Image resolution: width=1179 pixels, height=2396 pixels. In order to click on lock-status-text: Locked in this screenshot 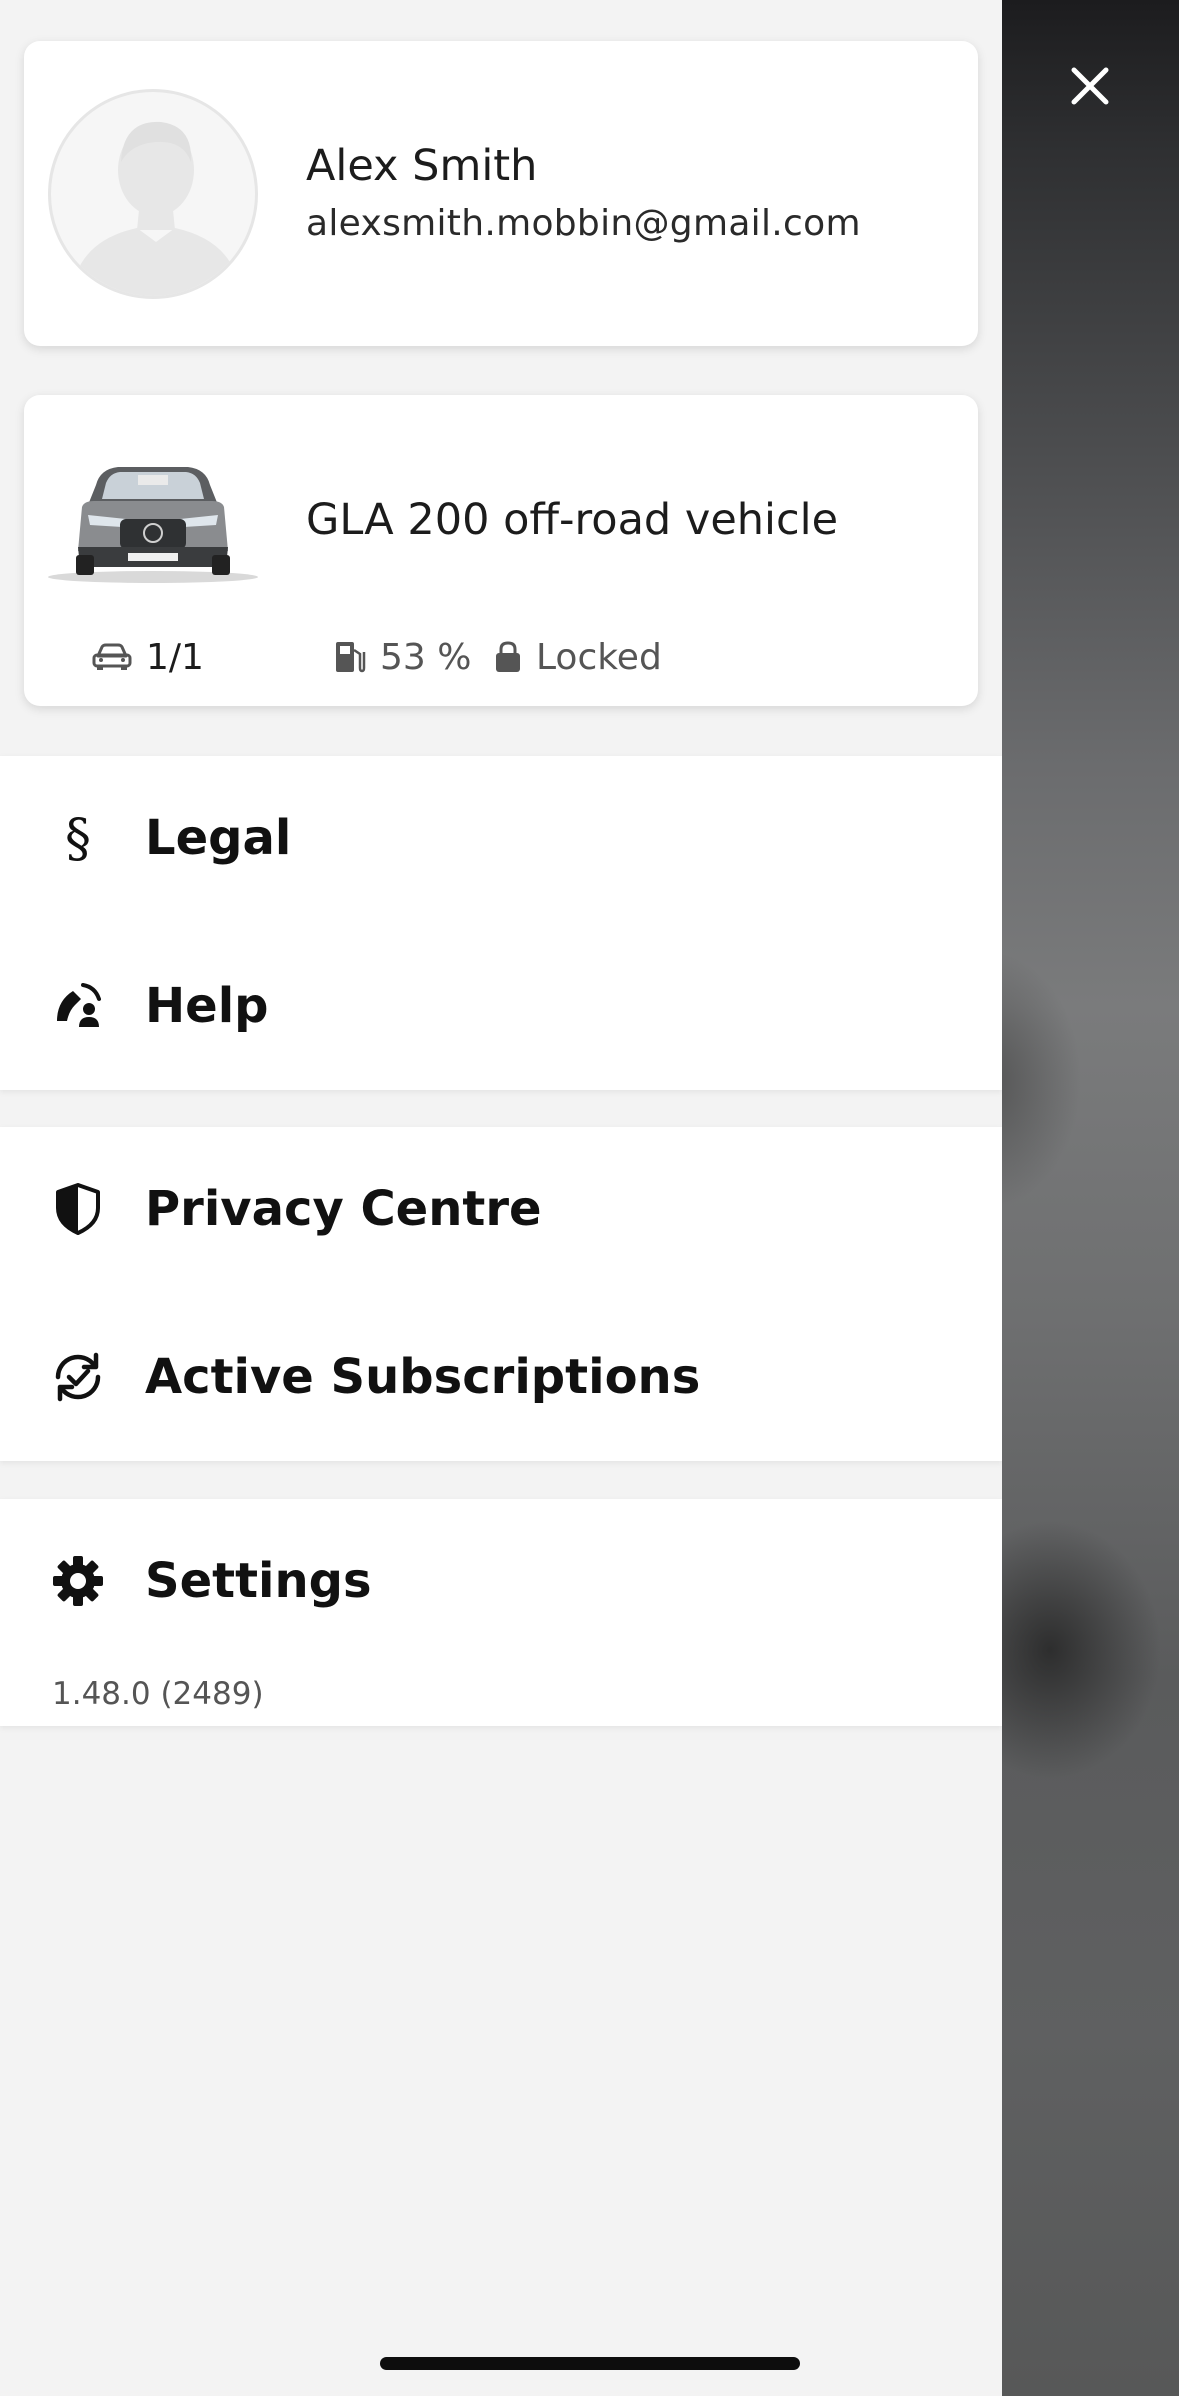, I will do `click(599, 657)`.